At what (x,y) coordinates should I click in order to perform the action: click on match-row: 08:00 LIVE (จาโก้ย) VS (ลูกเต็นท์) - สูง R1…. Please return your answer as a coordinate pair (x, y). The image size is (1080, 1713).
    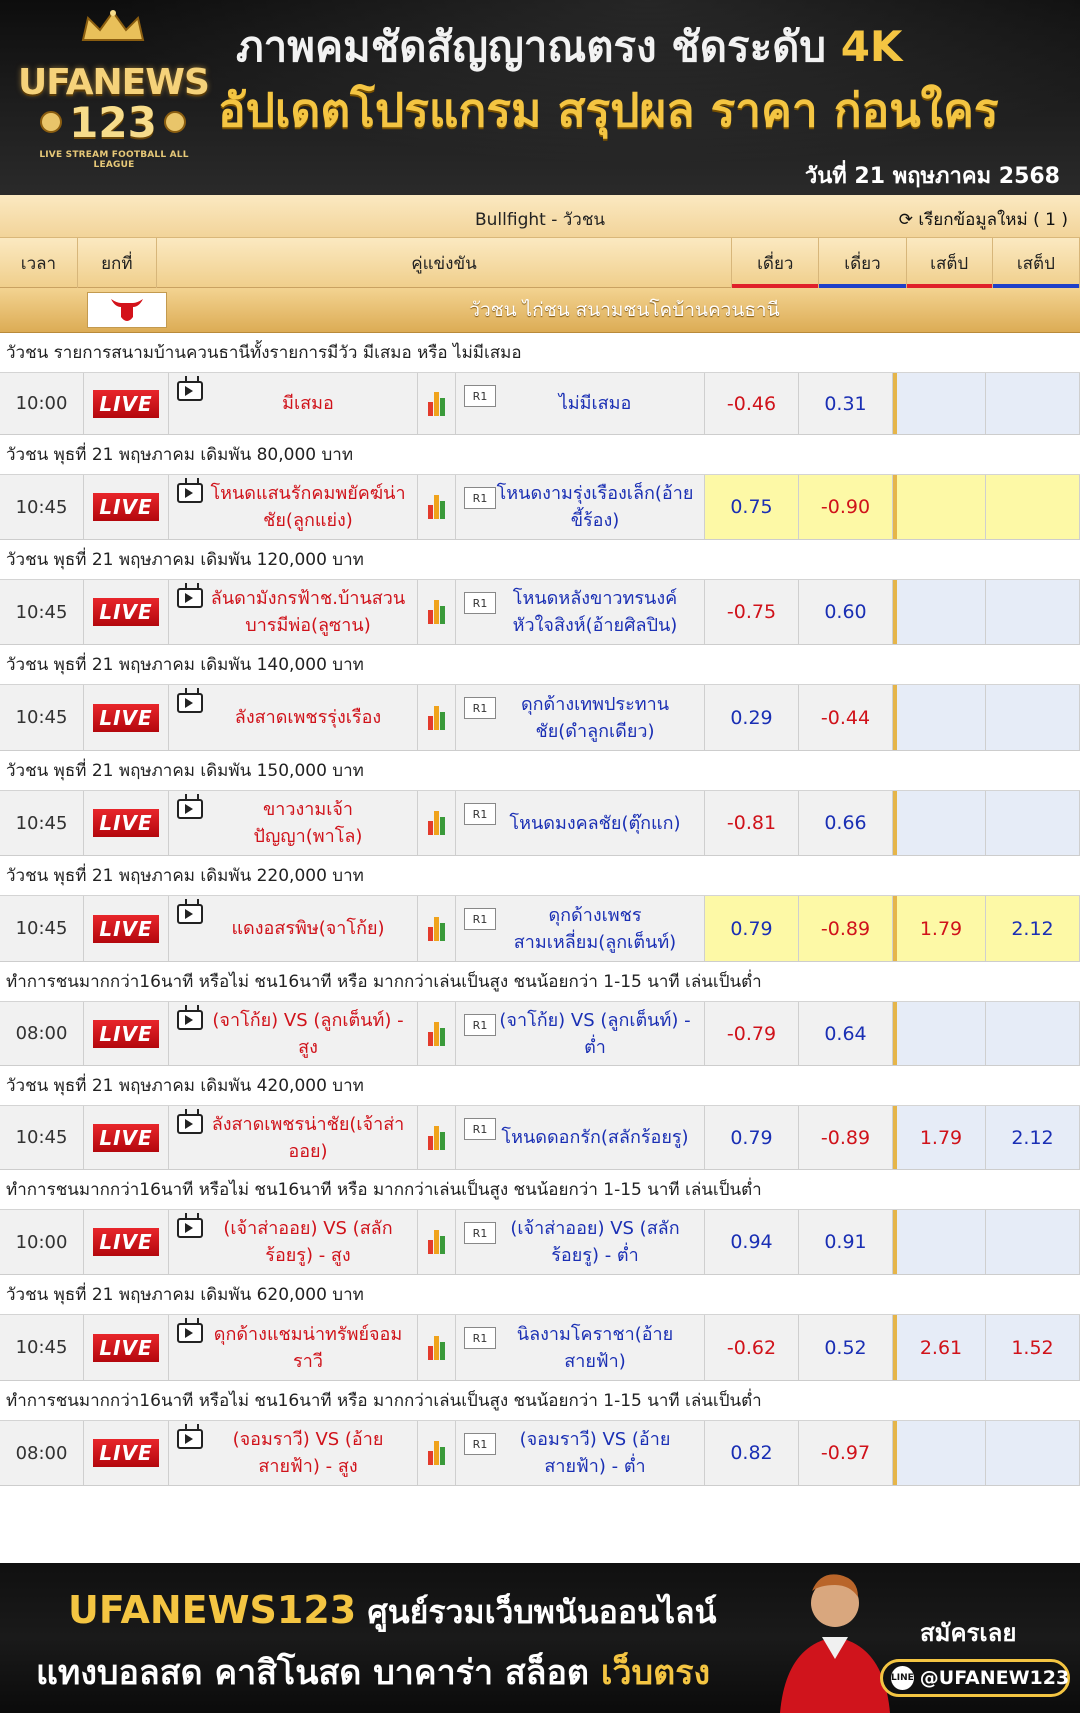
    Looking at the image, I should click on (540, 1034).